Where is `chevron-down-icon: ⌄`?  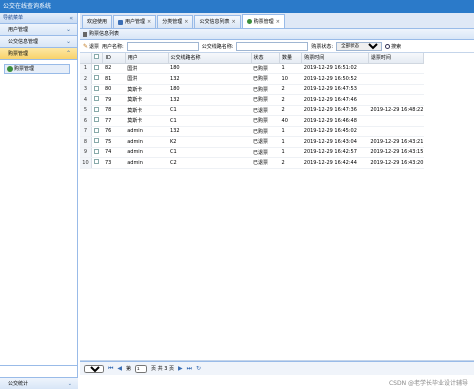 chevron-down-icon: ⌄ is located at coordinates (68, 29).